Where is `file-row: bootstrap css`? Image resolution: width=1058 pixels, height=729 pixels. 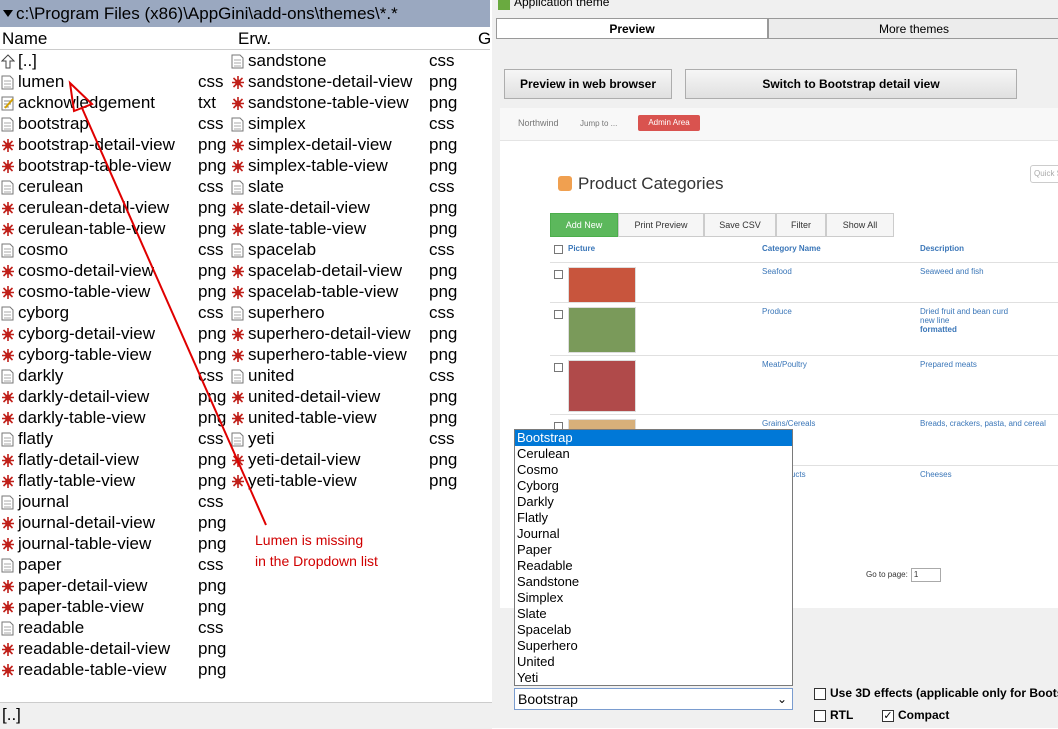
file-row: bootstrap css is located at coordinates (115, 123).